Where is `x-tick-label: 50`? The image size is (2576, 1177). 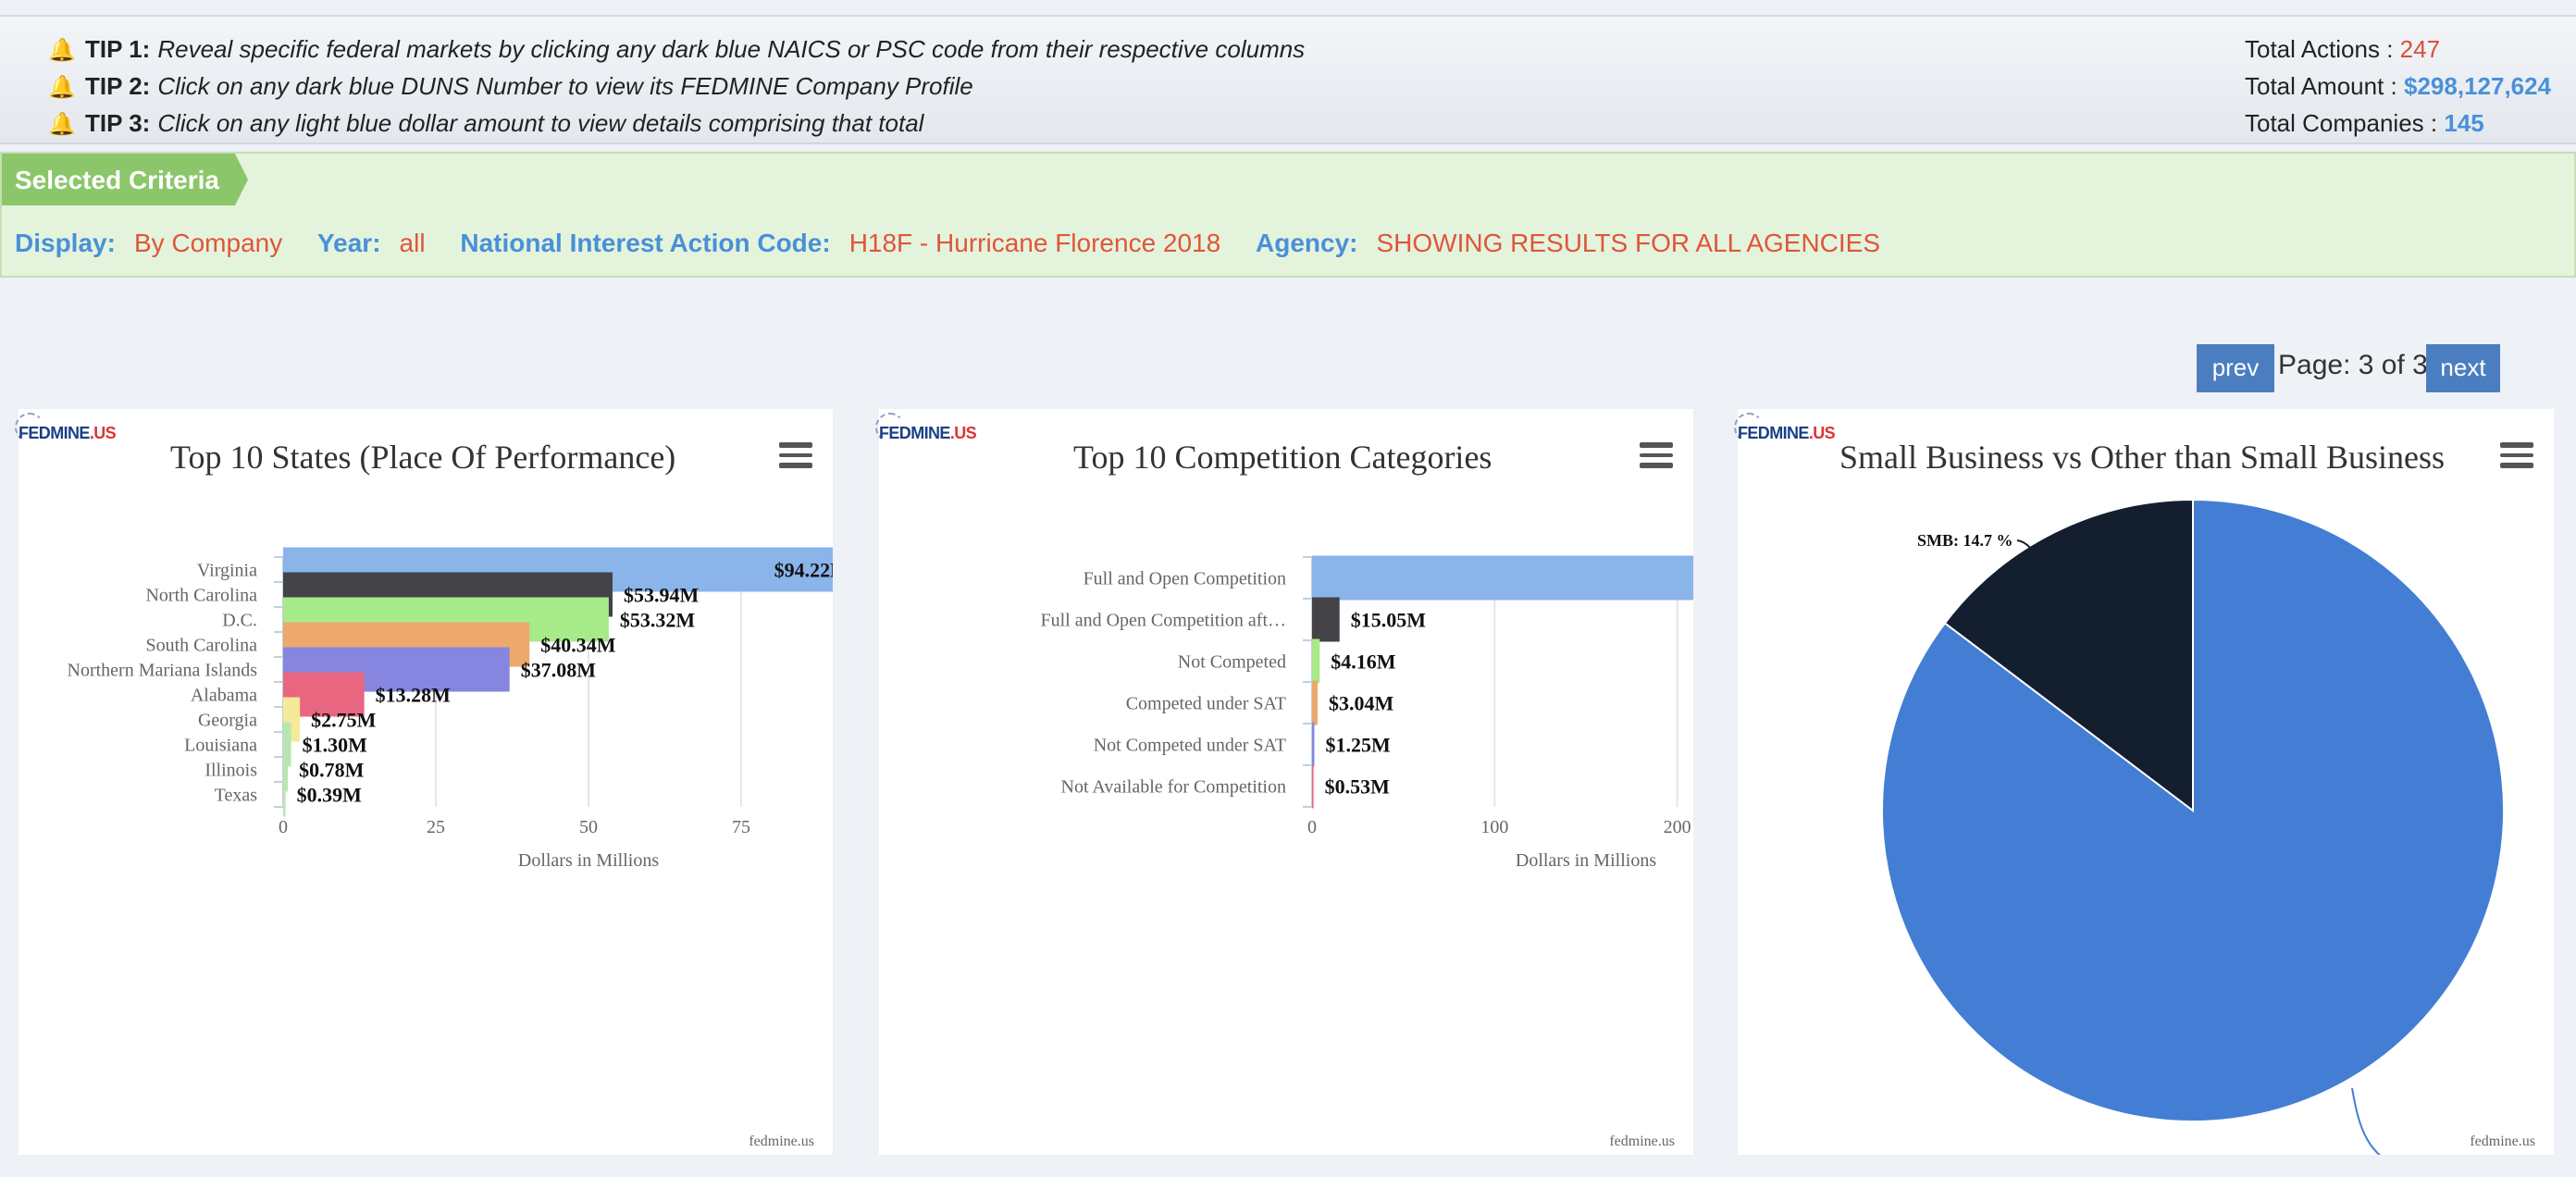 x-tick-label: 50 is located at coordinates (588, 827).